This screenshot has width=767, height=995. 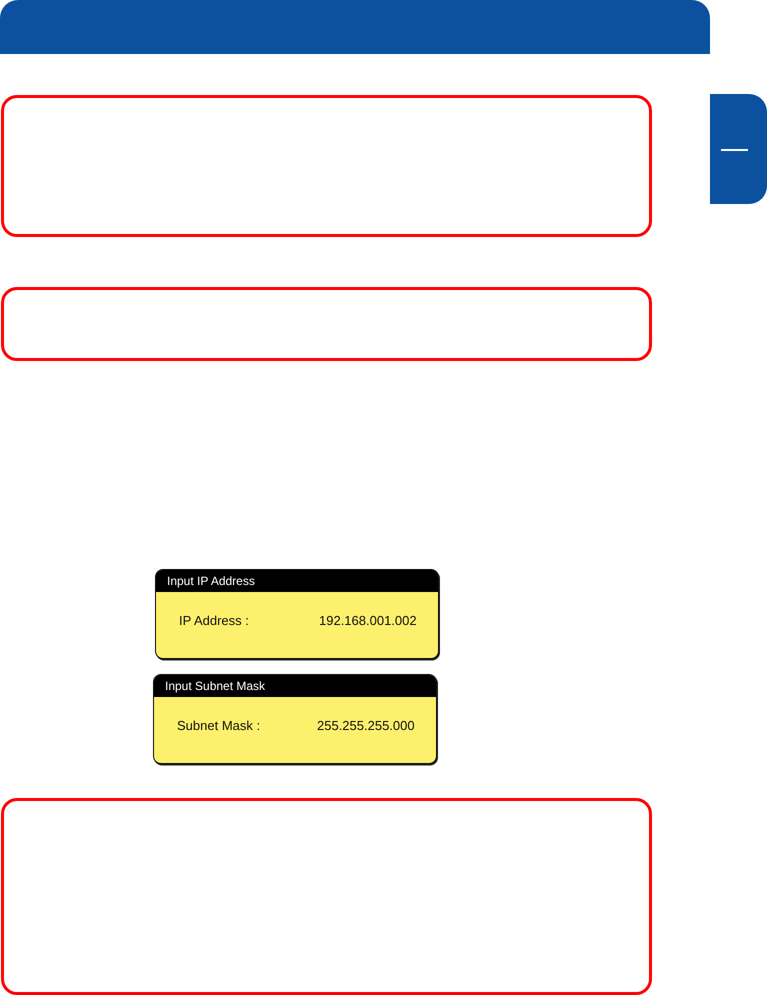 I want to click on field-value: 192.168.001.002, so click(x=368, y=621).